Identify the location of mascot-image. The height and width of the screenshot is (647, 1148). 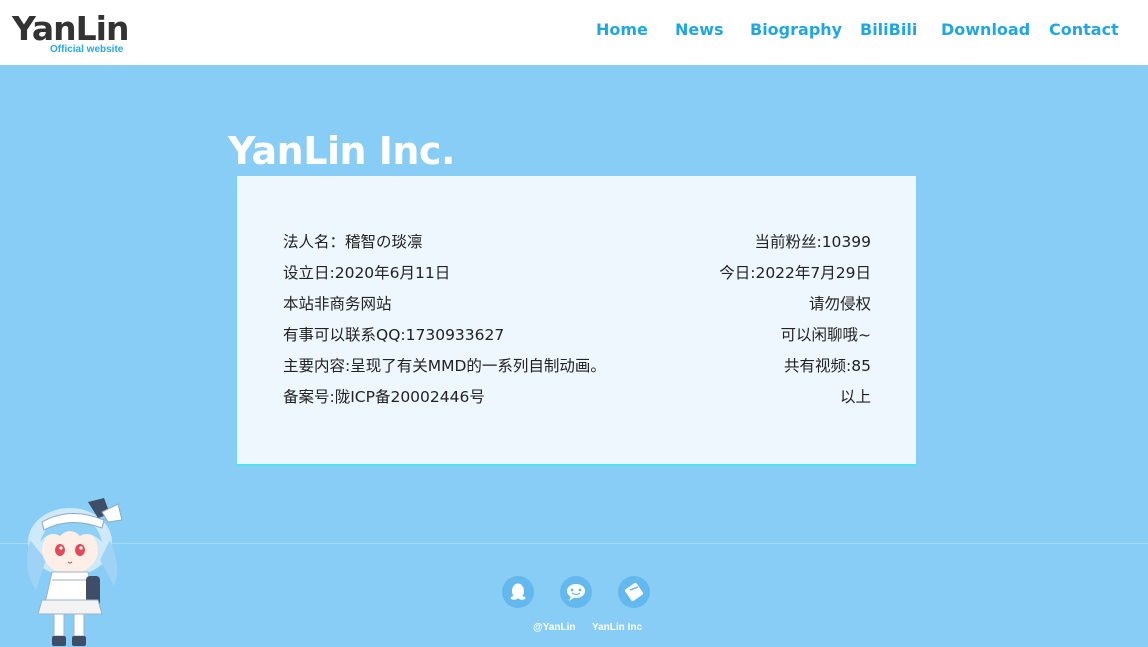
(74, 568).